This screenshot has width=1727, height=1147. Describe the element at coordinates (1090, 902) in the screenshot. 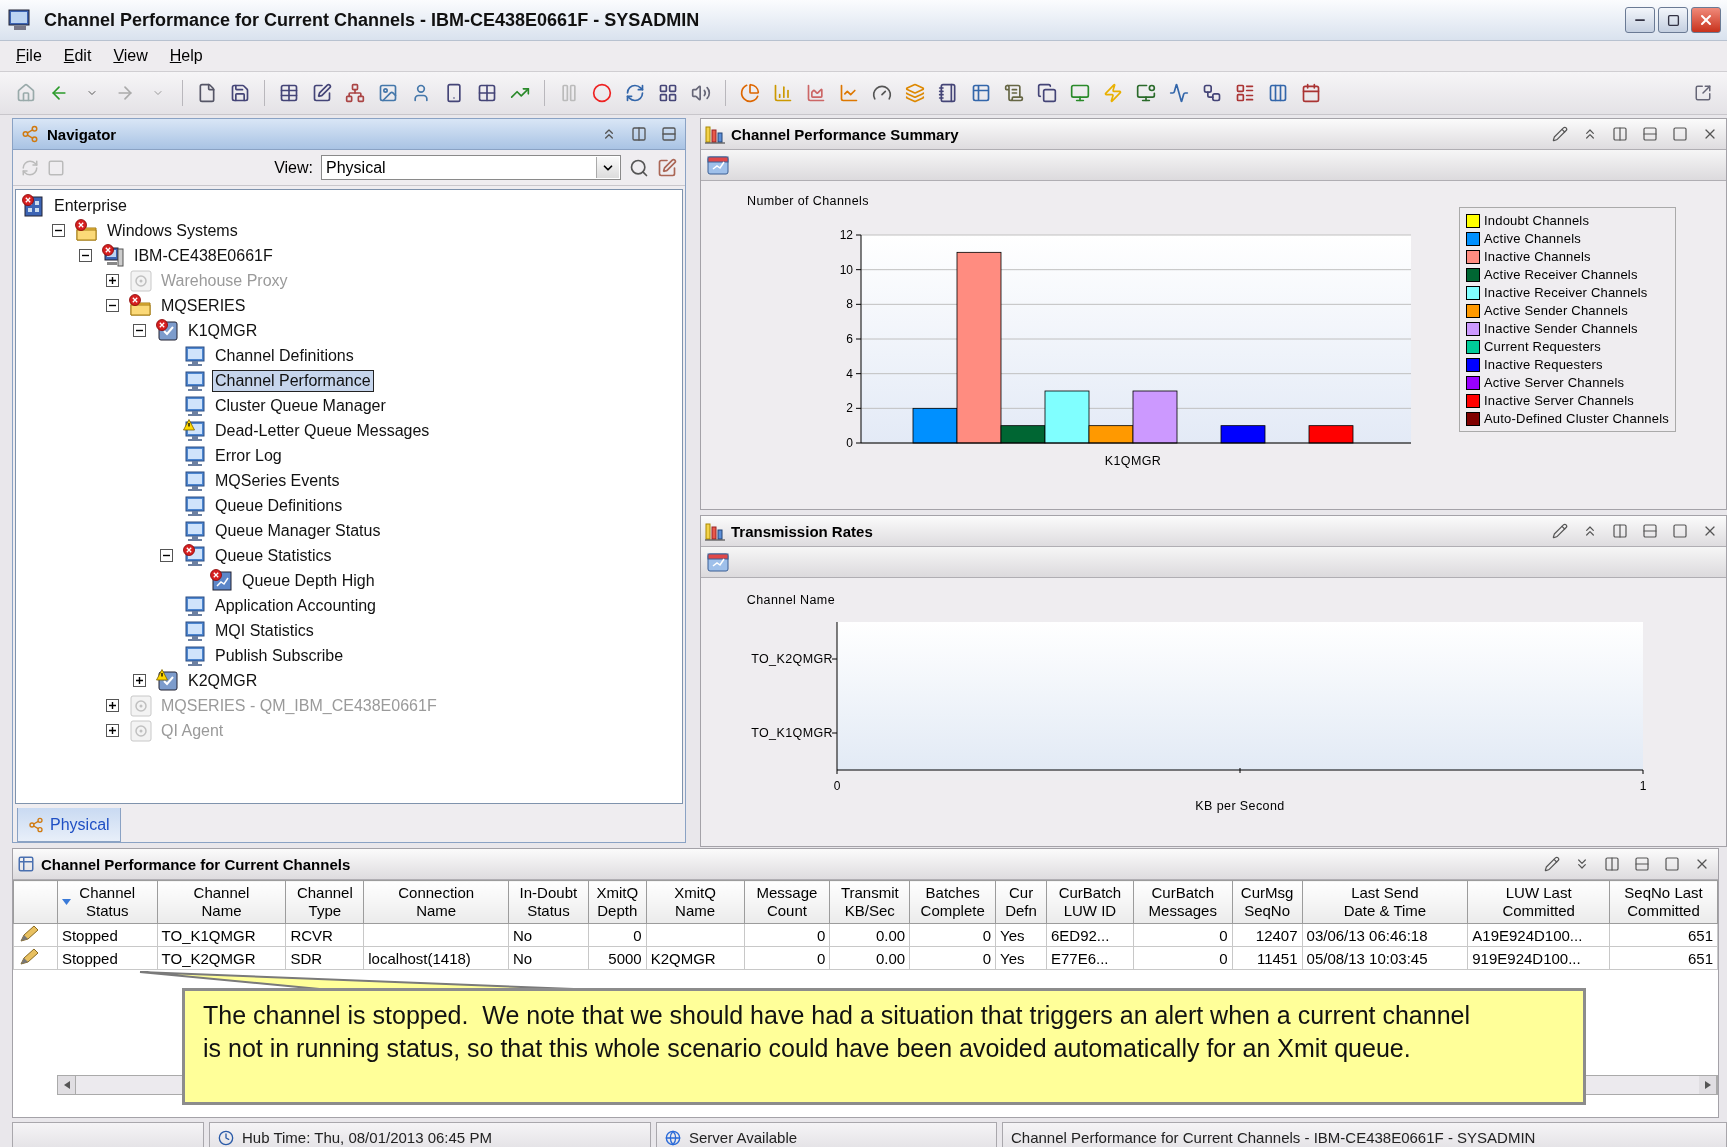

I see `column-header: CurBatch LUW ID` at that location.